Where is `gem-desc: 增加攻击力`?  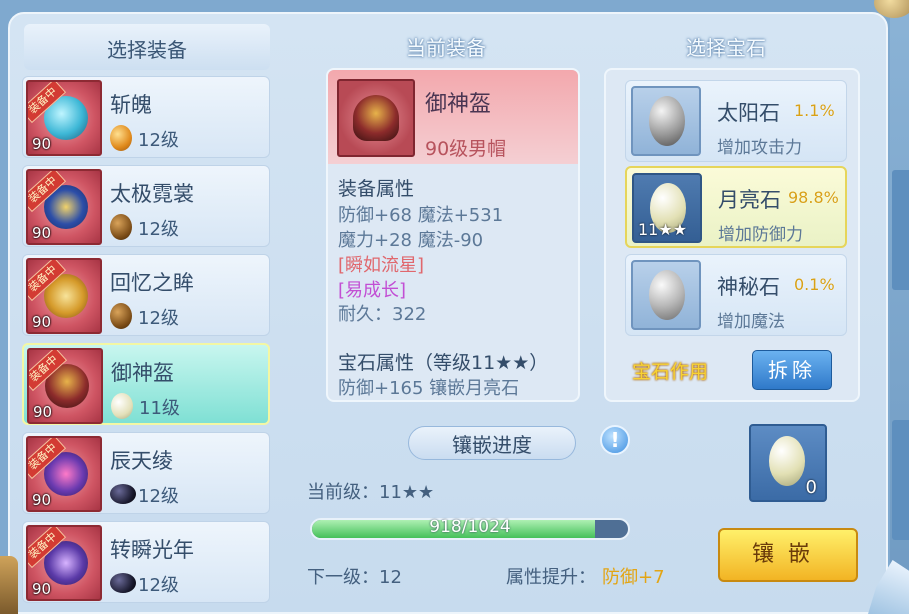 gem-desc: 增加攻击力 is located at coordinates (759, 148).